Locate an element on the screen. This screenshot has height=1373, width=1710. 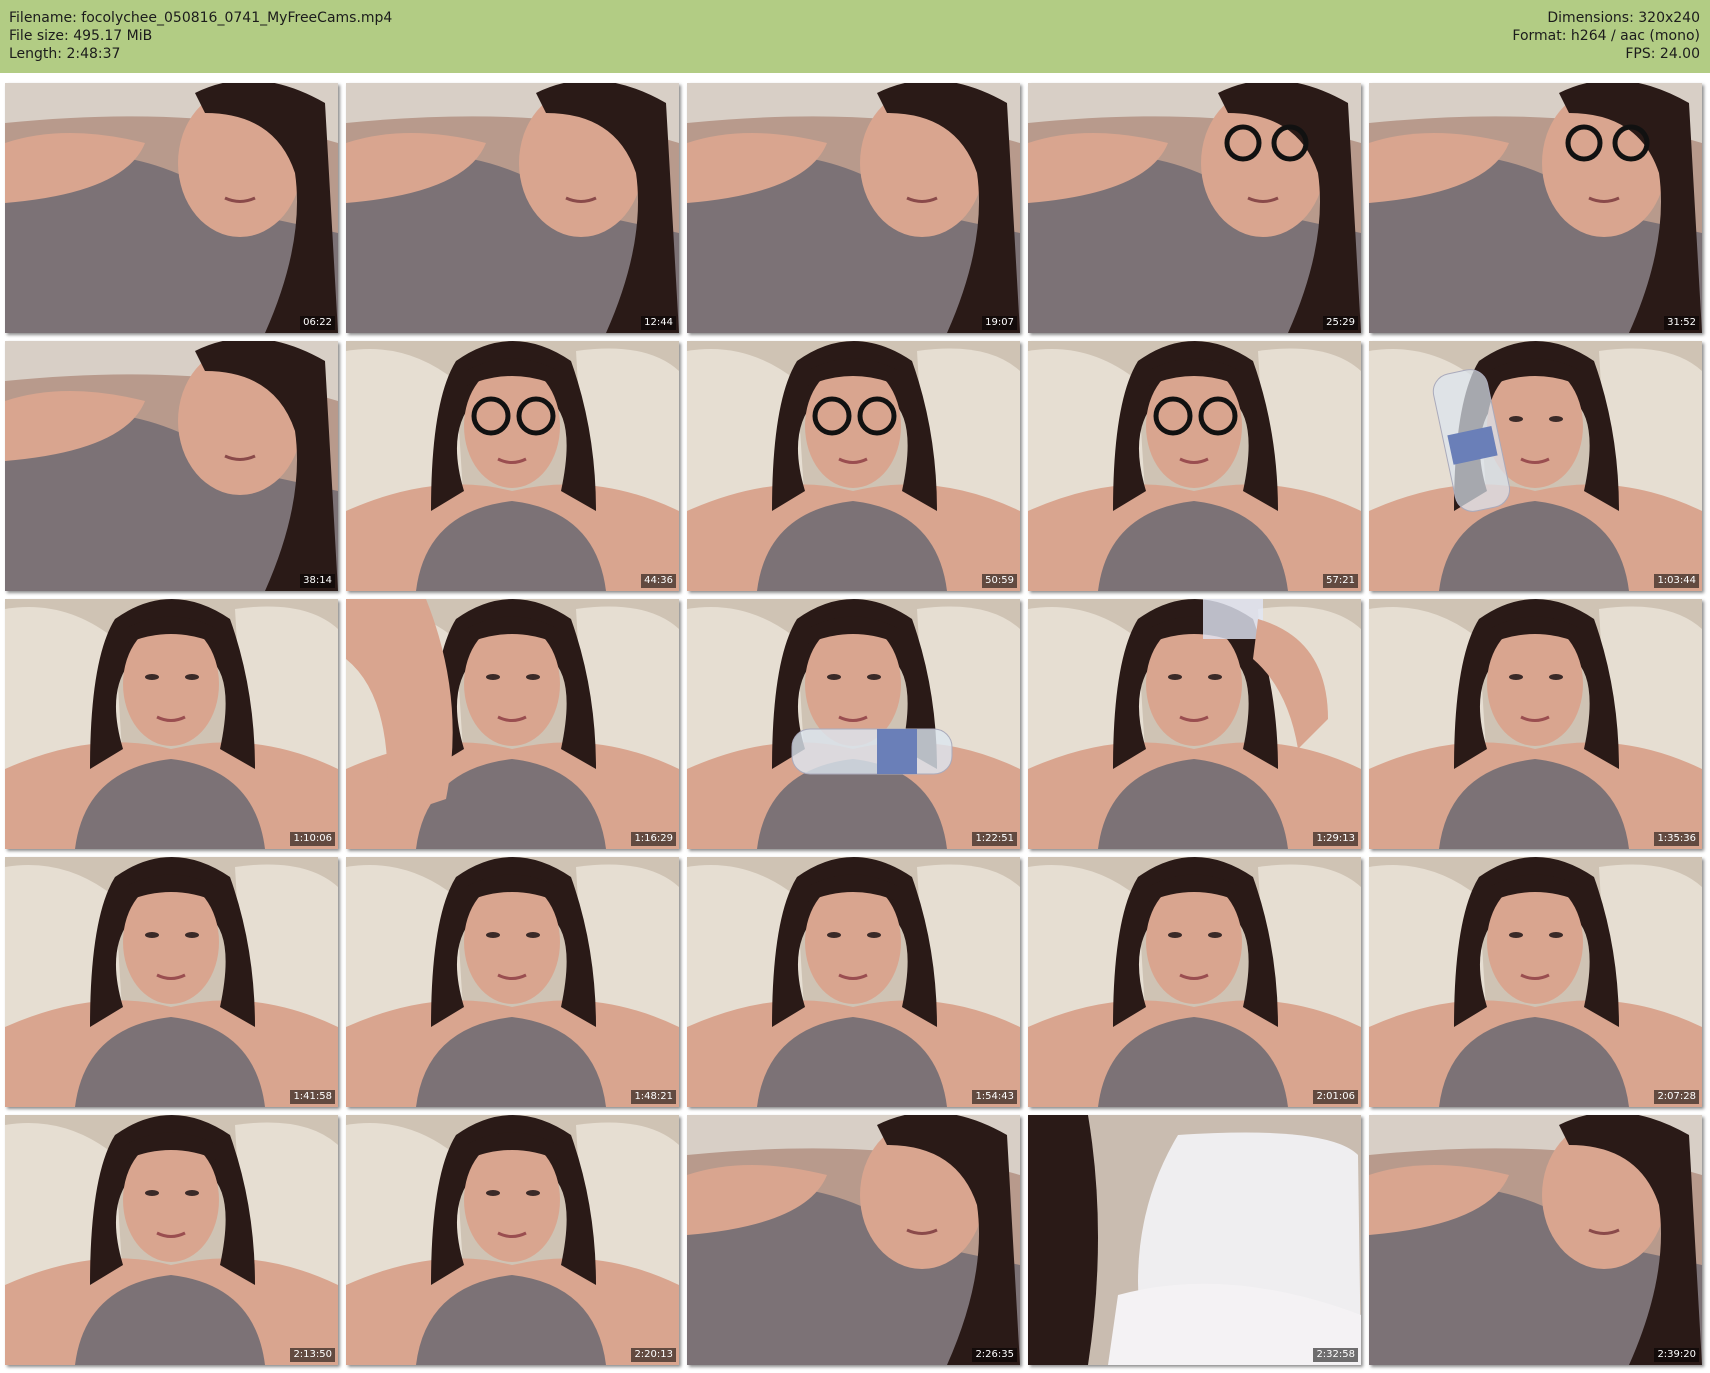
thumbnail: 06:22 is located at coordinates (171, 208).